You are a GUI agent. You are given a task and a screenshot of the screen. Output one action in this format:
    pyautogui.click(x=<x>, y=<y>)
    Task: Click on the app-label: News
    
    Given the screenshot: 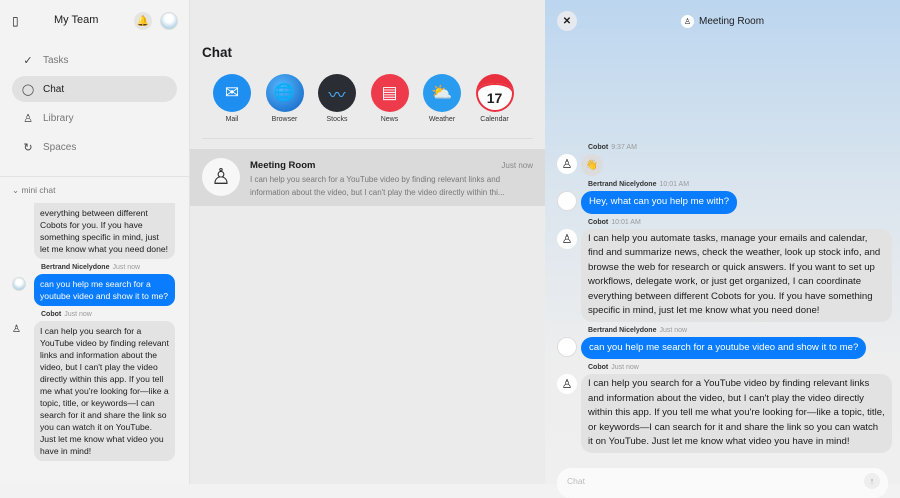 What is the action you would take?
    pyautogui.click(x=389, y=119)
    